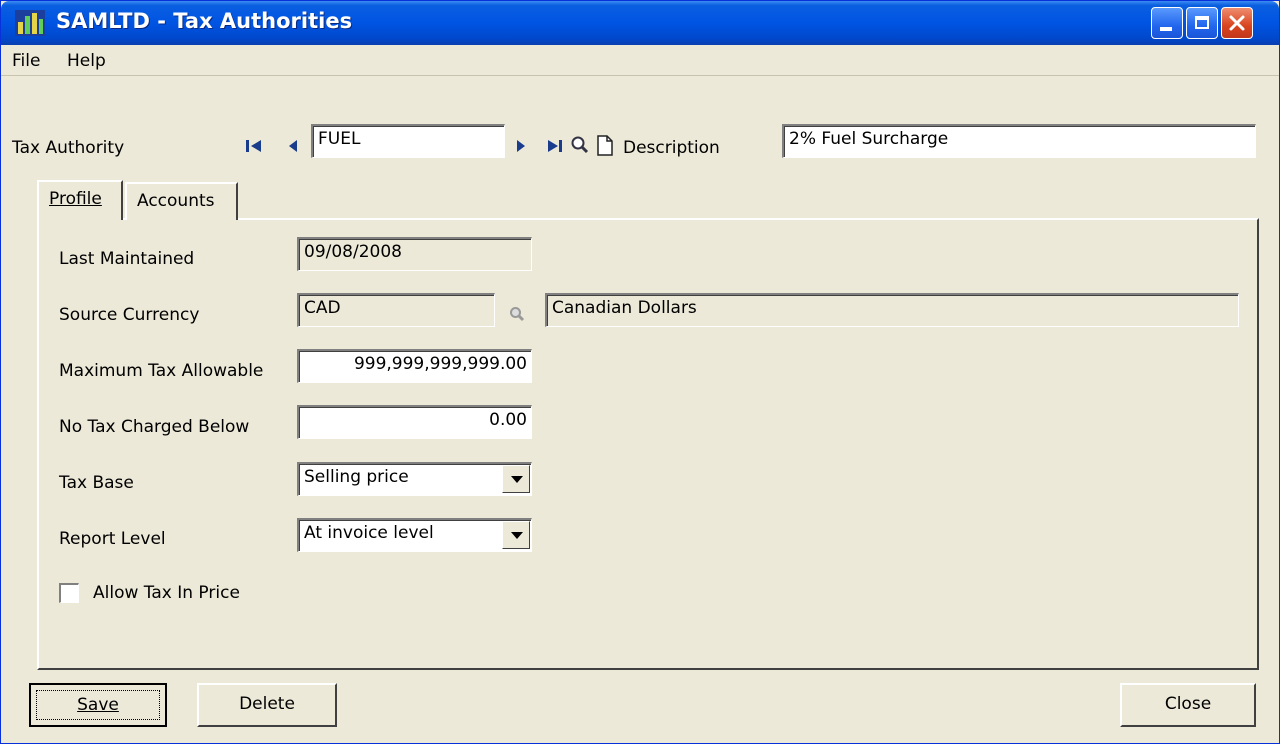  Describe the element at coordinates (414, 422) in the screenshot. I see `no-tax-charged-below-input: 0.00` at that location.